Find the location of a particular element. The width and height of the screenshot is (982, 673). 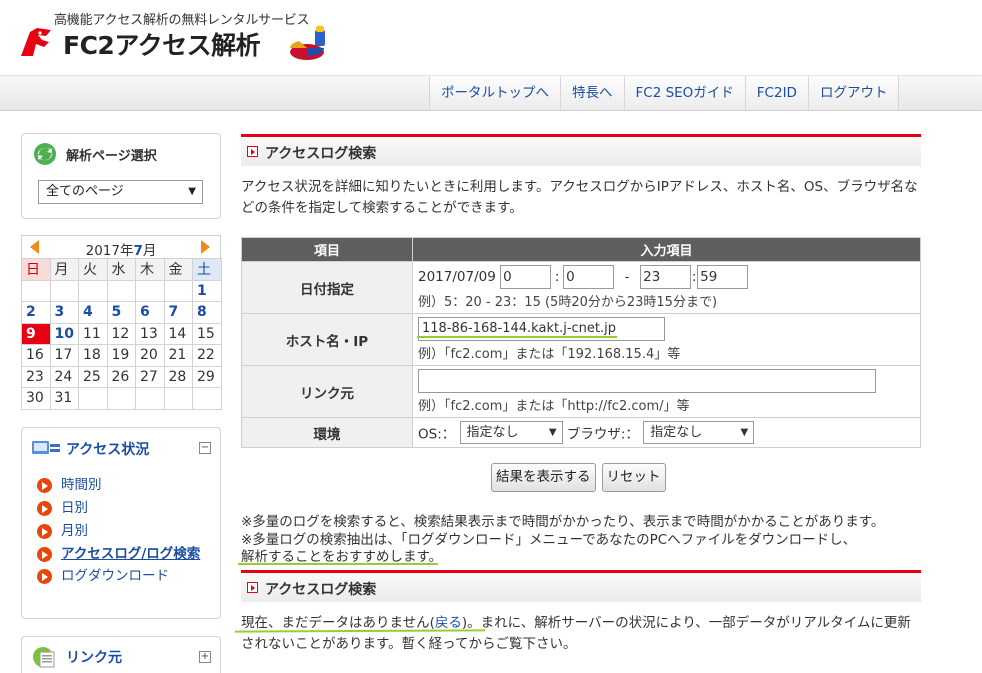

nav-fc2id: FC2ID is located at coordinates (776, 93).